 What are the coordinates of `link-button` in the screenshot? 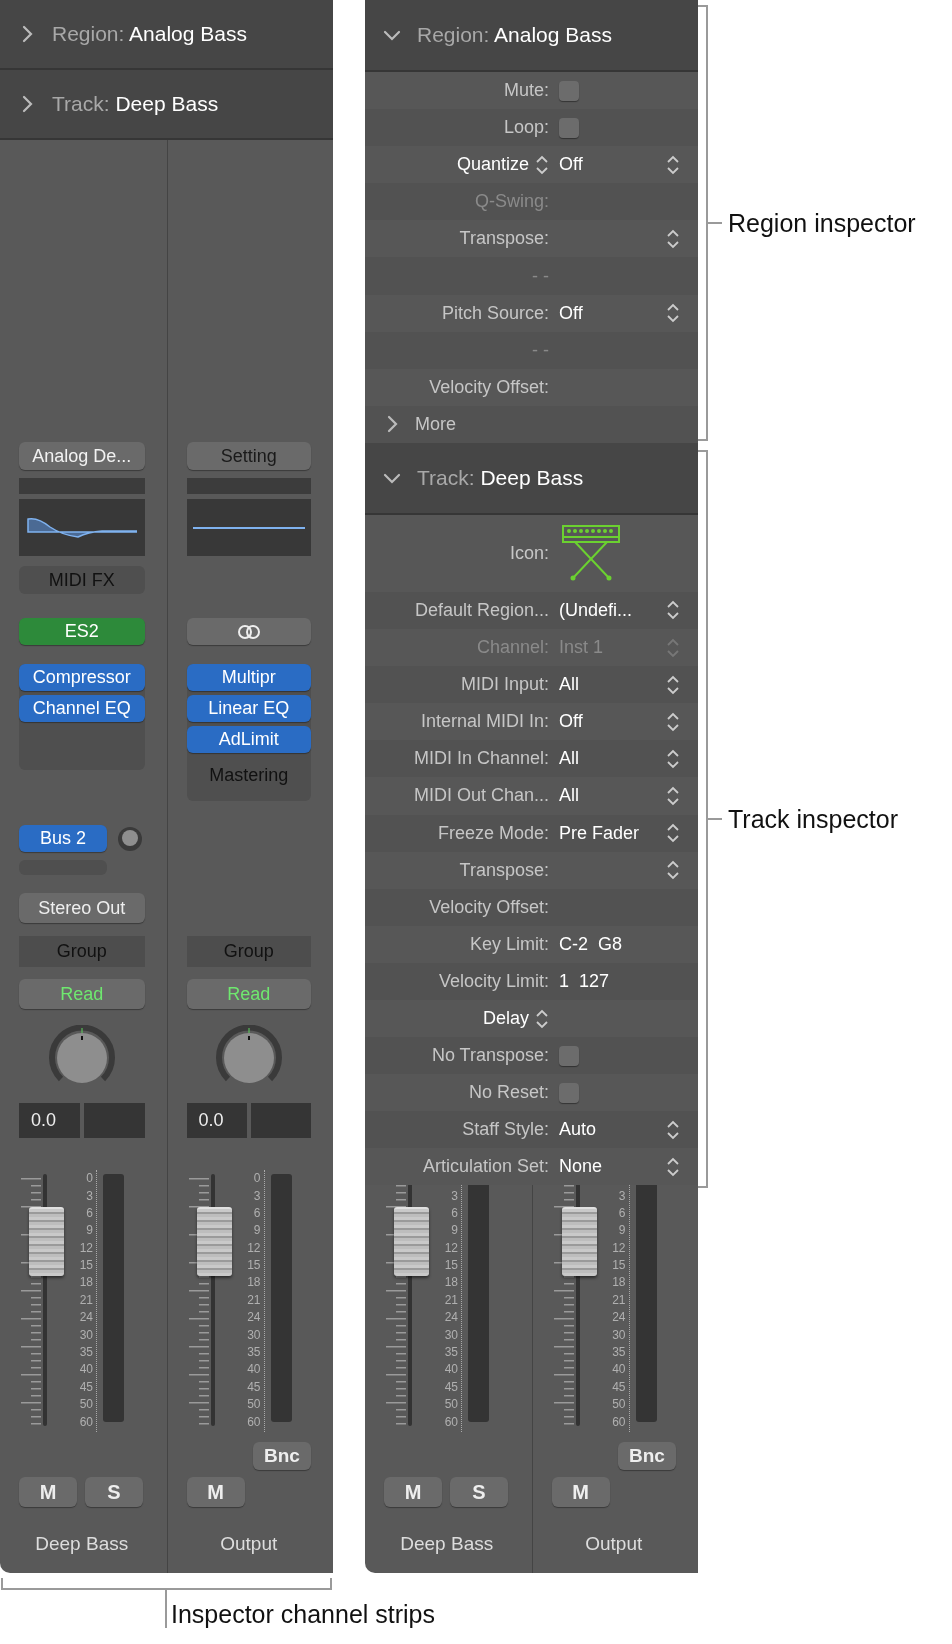 It's located at (248, 631).